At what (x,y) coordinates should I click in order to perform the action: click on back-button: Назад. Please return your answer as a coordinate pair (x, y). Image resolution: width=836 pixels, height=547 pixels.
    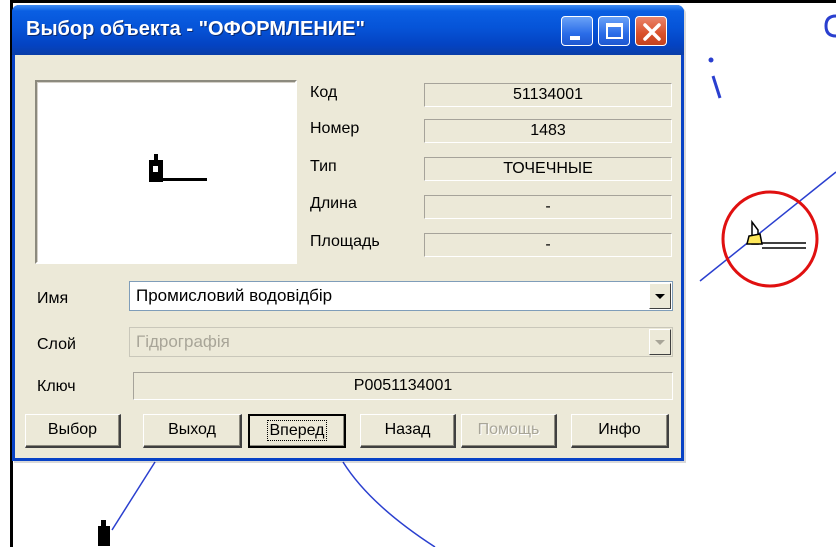
    Looking at the image, I should click on (408, 431).